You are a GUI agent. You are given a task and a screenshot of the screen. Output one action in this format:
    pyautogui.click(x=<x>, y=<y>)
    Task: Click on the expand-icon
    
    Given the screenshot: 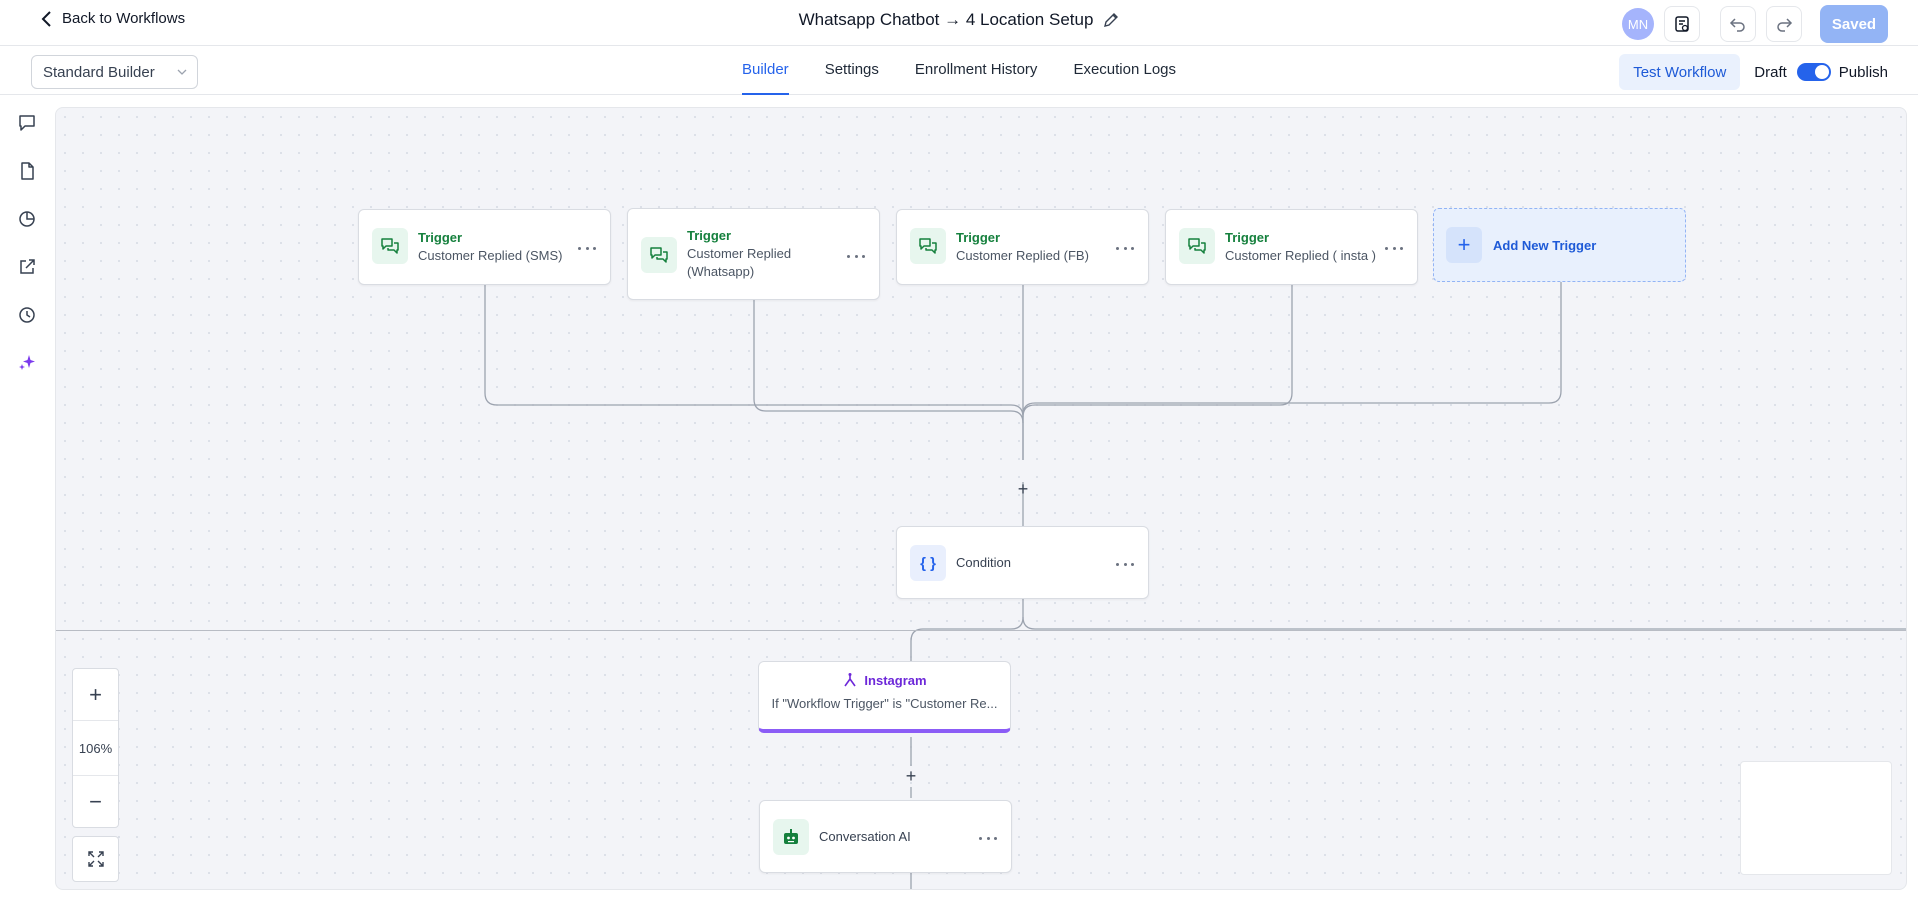 What is the action you would take?
    pyautogui.click(x=95, y=859)
    